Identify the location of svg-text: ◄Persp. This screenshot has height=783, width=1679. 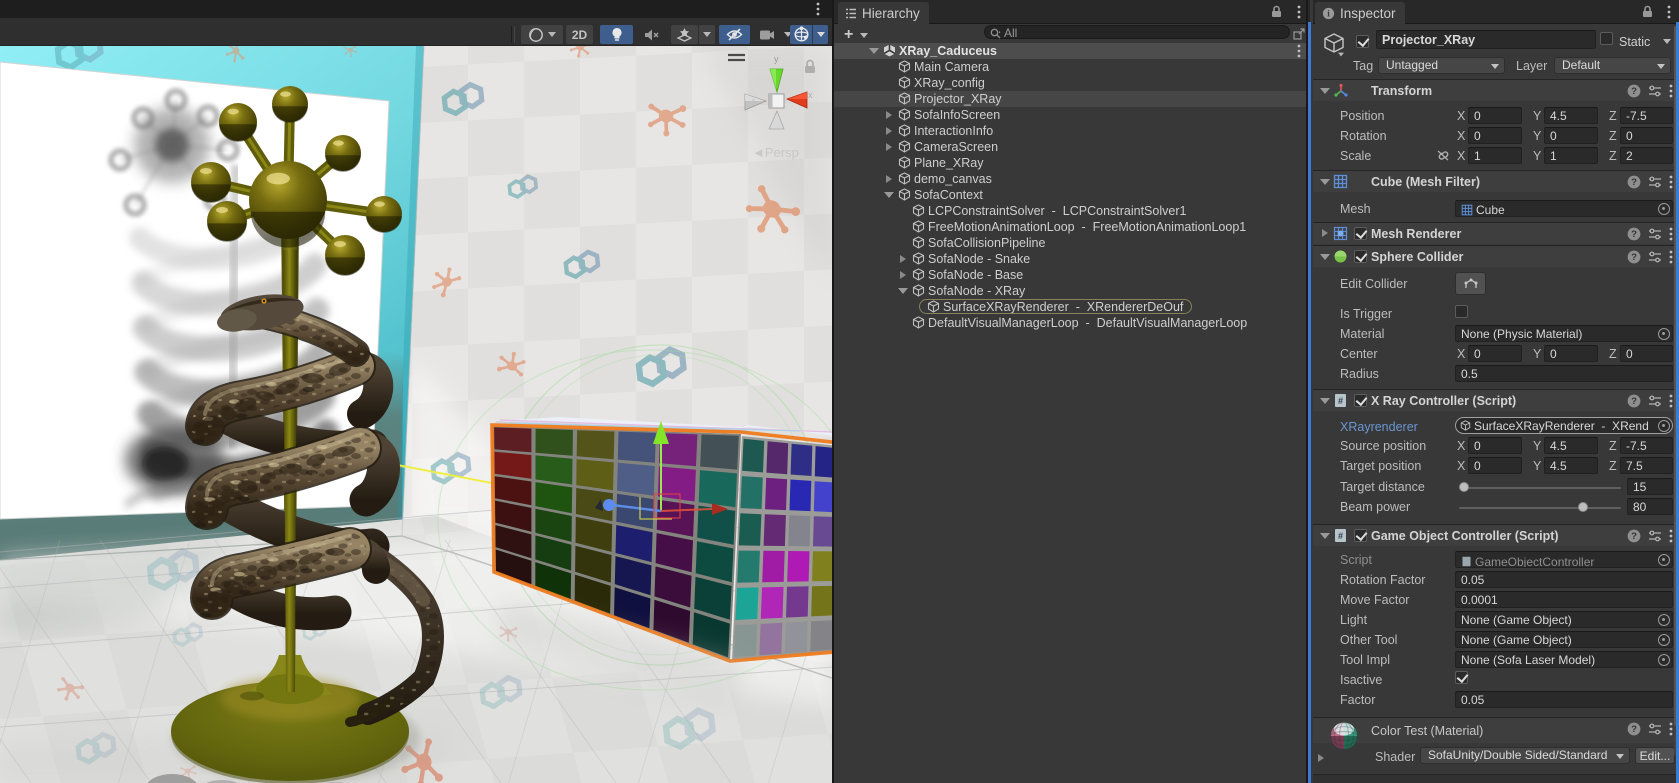
(775, 152).